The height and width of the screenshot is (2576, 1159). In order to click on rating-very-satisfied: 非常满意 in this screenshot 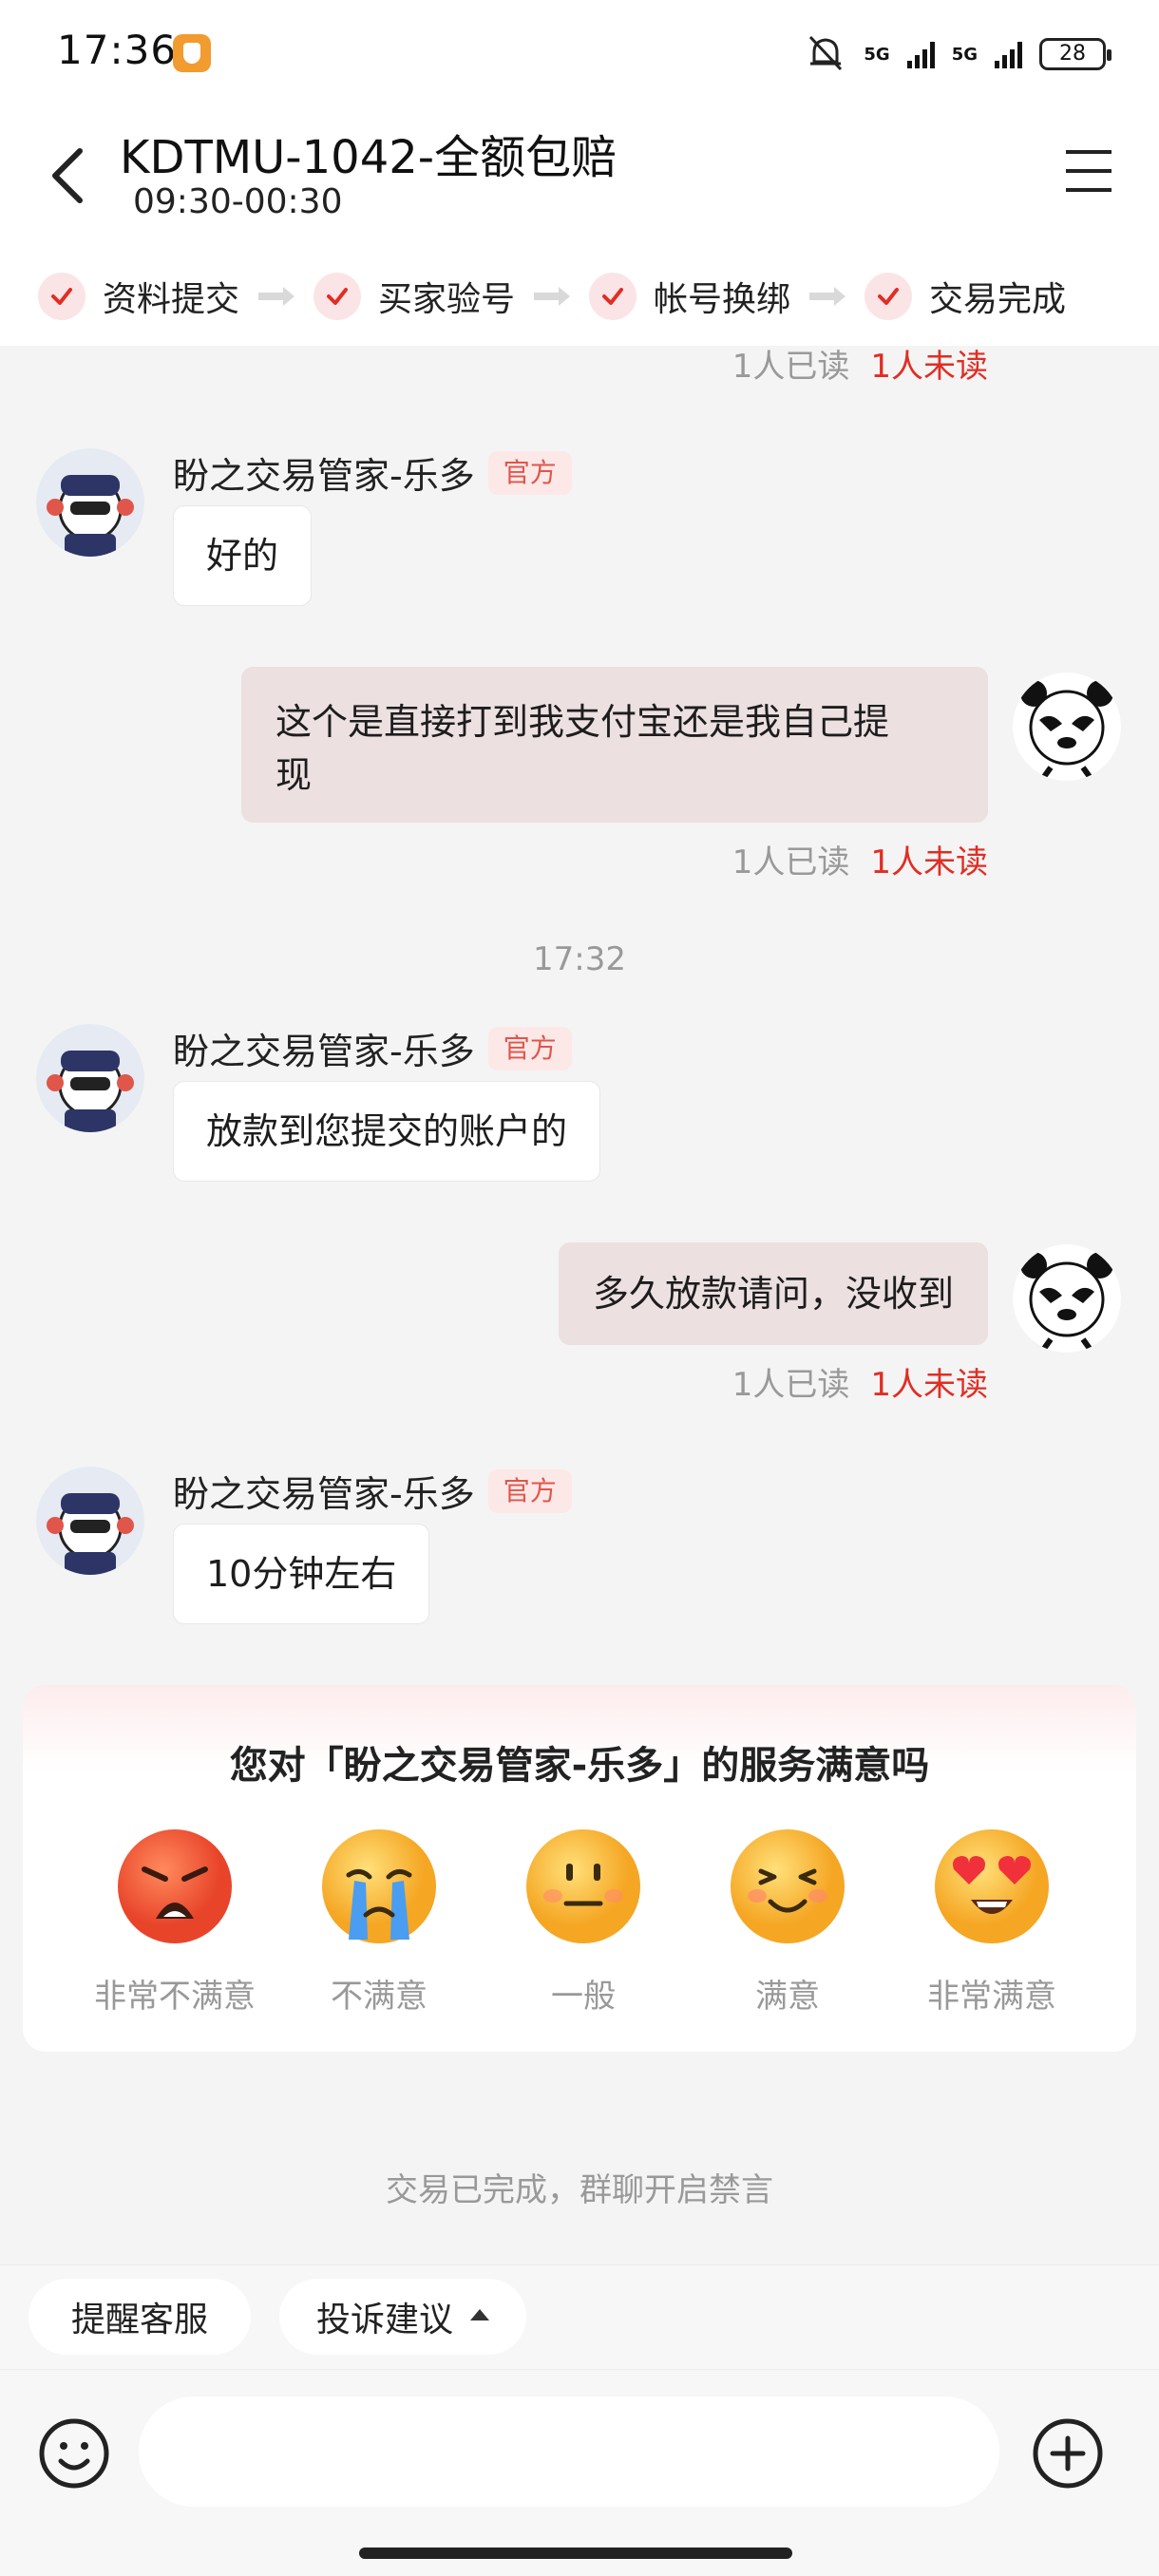, I will do `click(992, 1922)`.